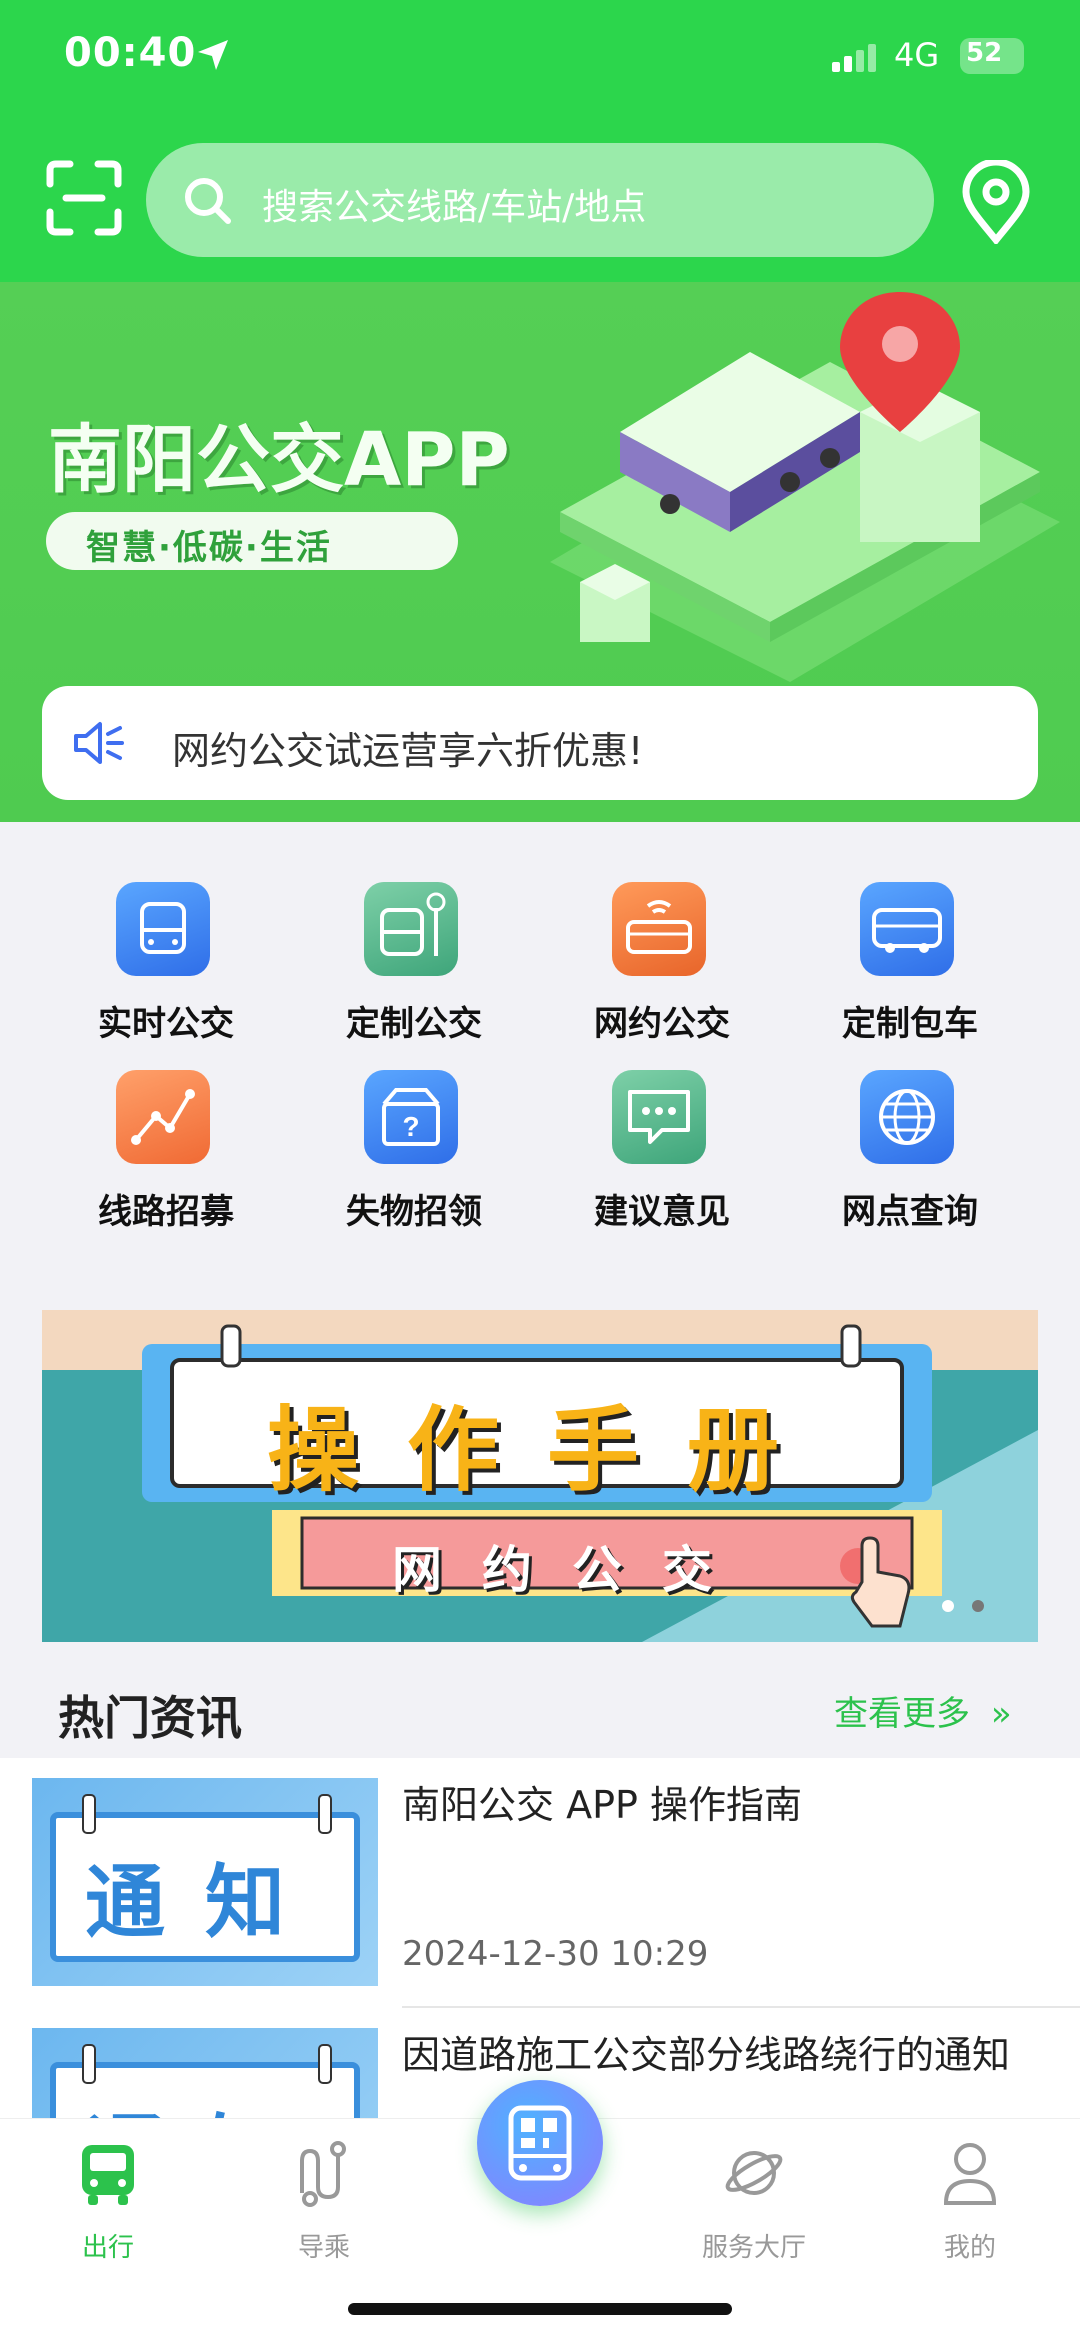  I want to click on tab-service-hall: 服务大厅, so click(754, 2209).